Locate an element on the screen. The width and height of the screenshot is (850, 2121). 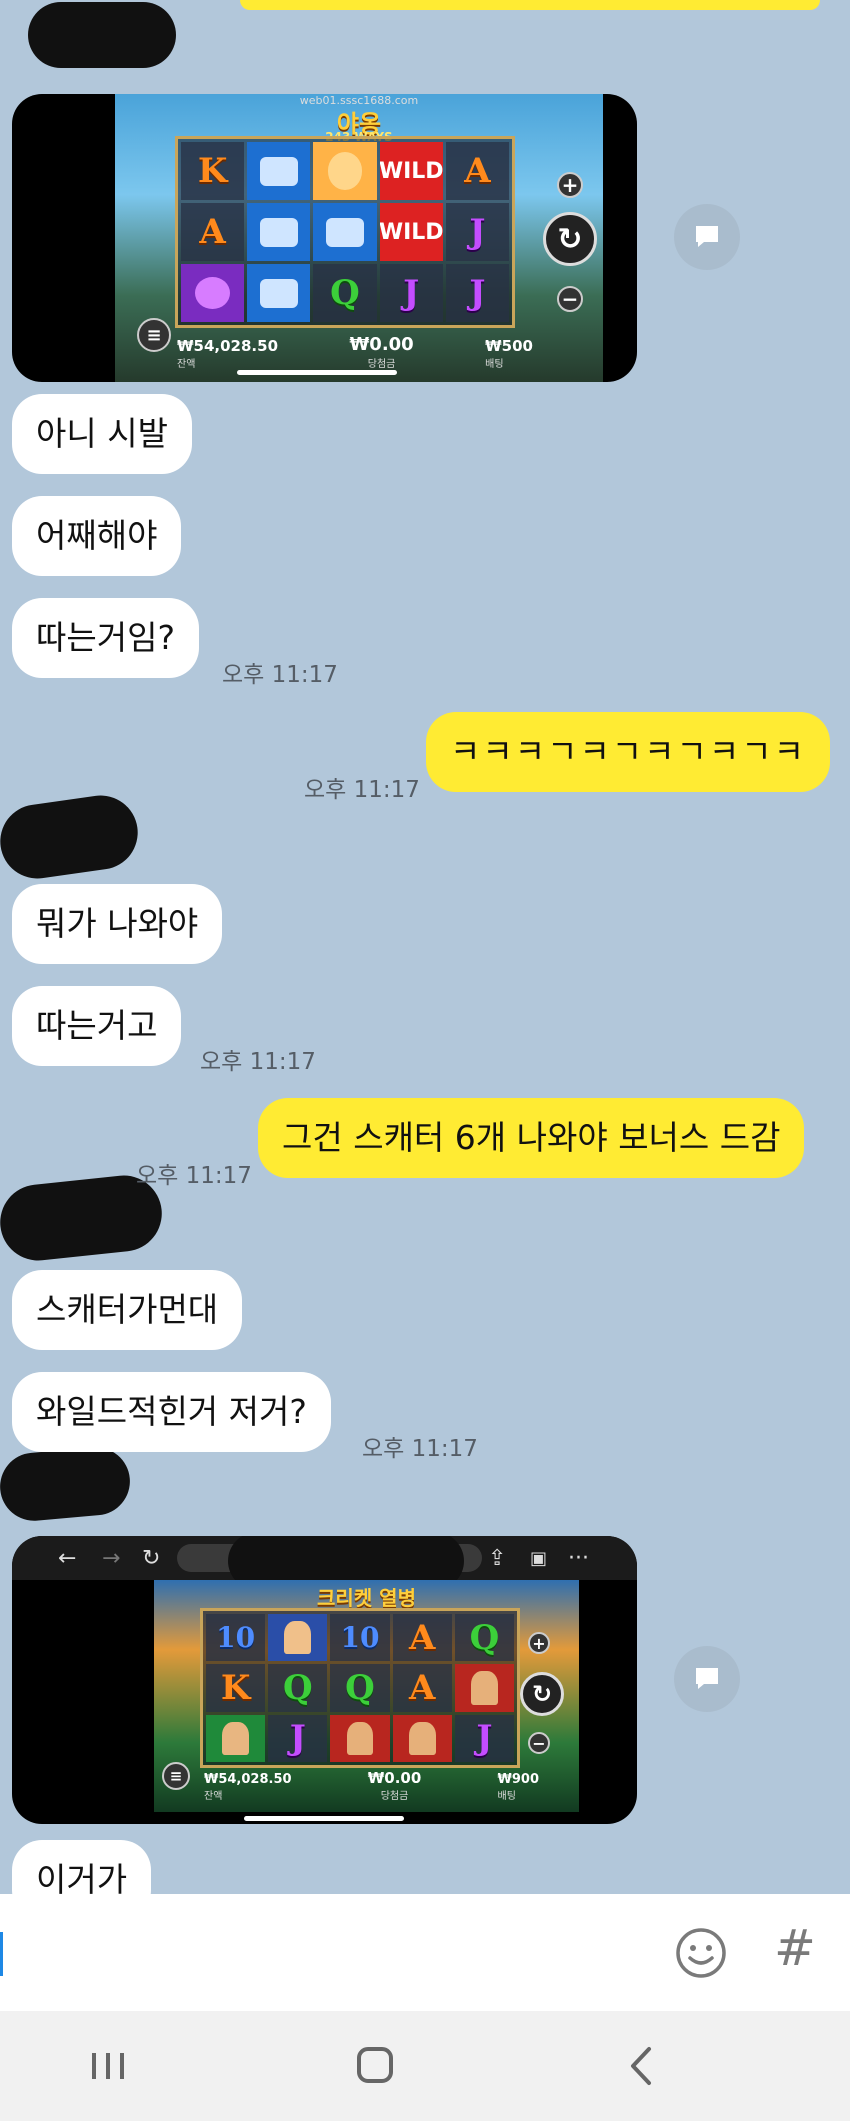
hashtag-button: # is located at coordinates (795, 1948).